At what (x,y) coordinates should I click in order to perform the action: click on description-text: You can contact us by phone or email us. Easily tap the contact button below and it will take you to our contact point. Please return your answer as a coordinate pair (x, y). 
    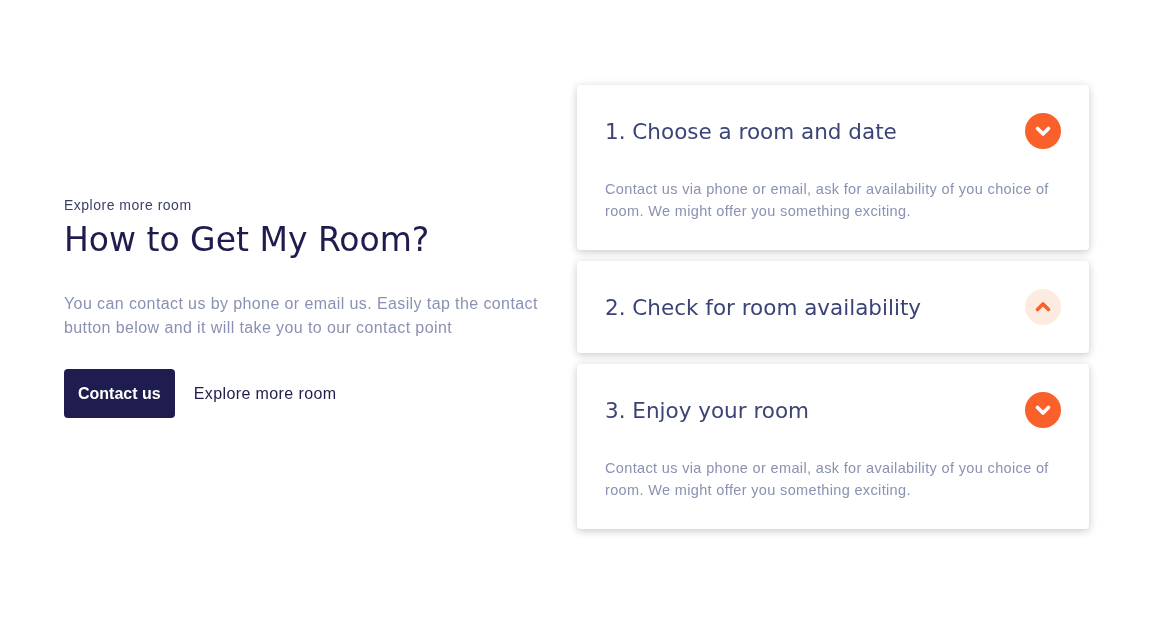
    Looking at the image, I should click on (301, 316).